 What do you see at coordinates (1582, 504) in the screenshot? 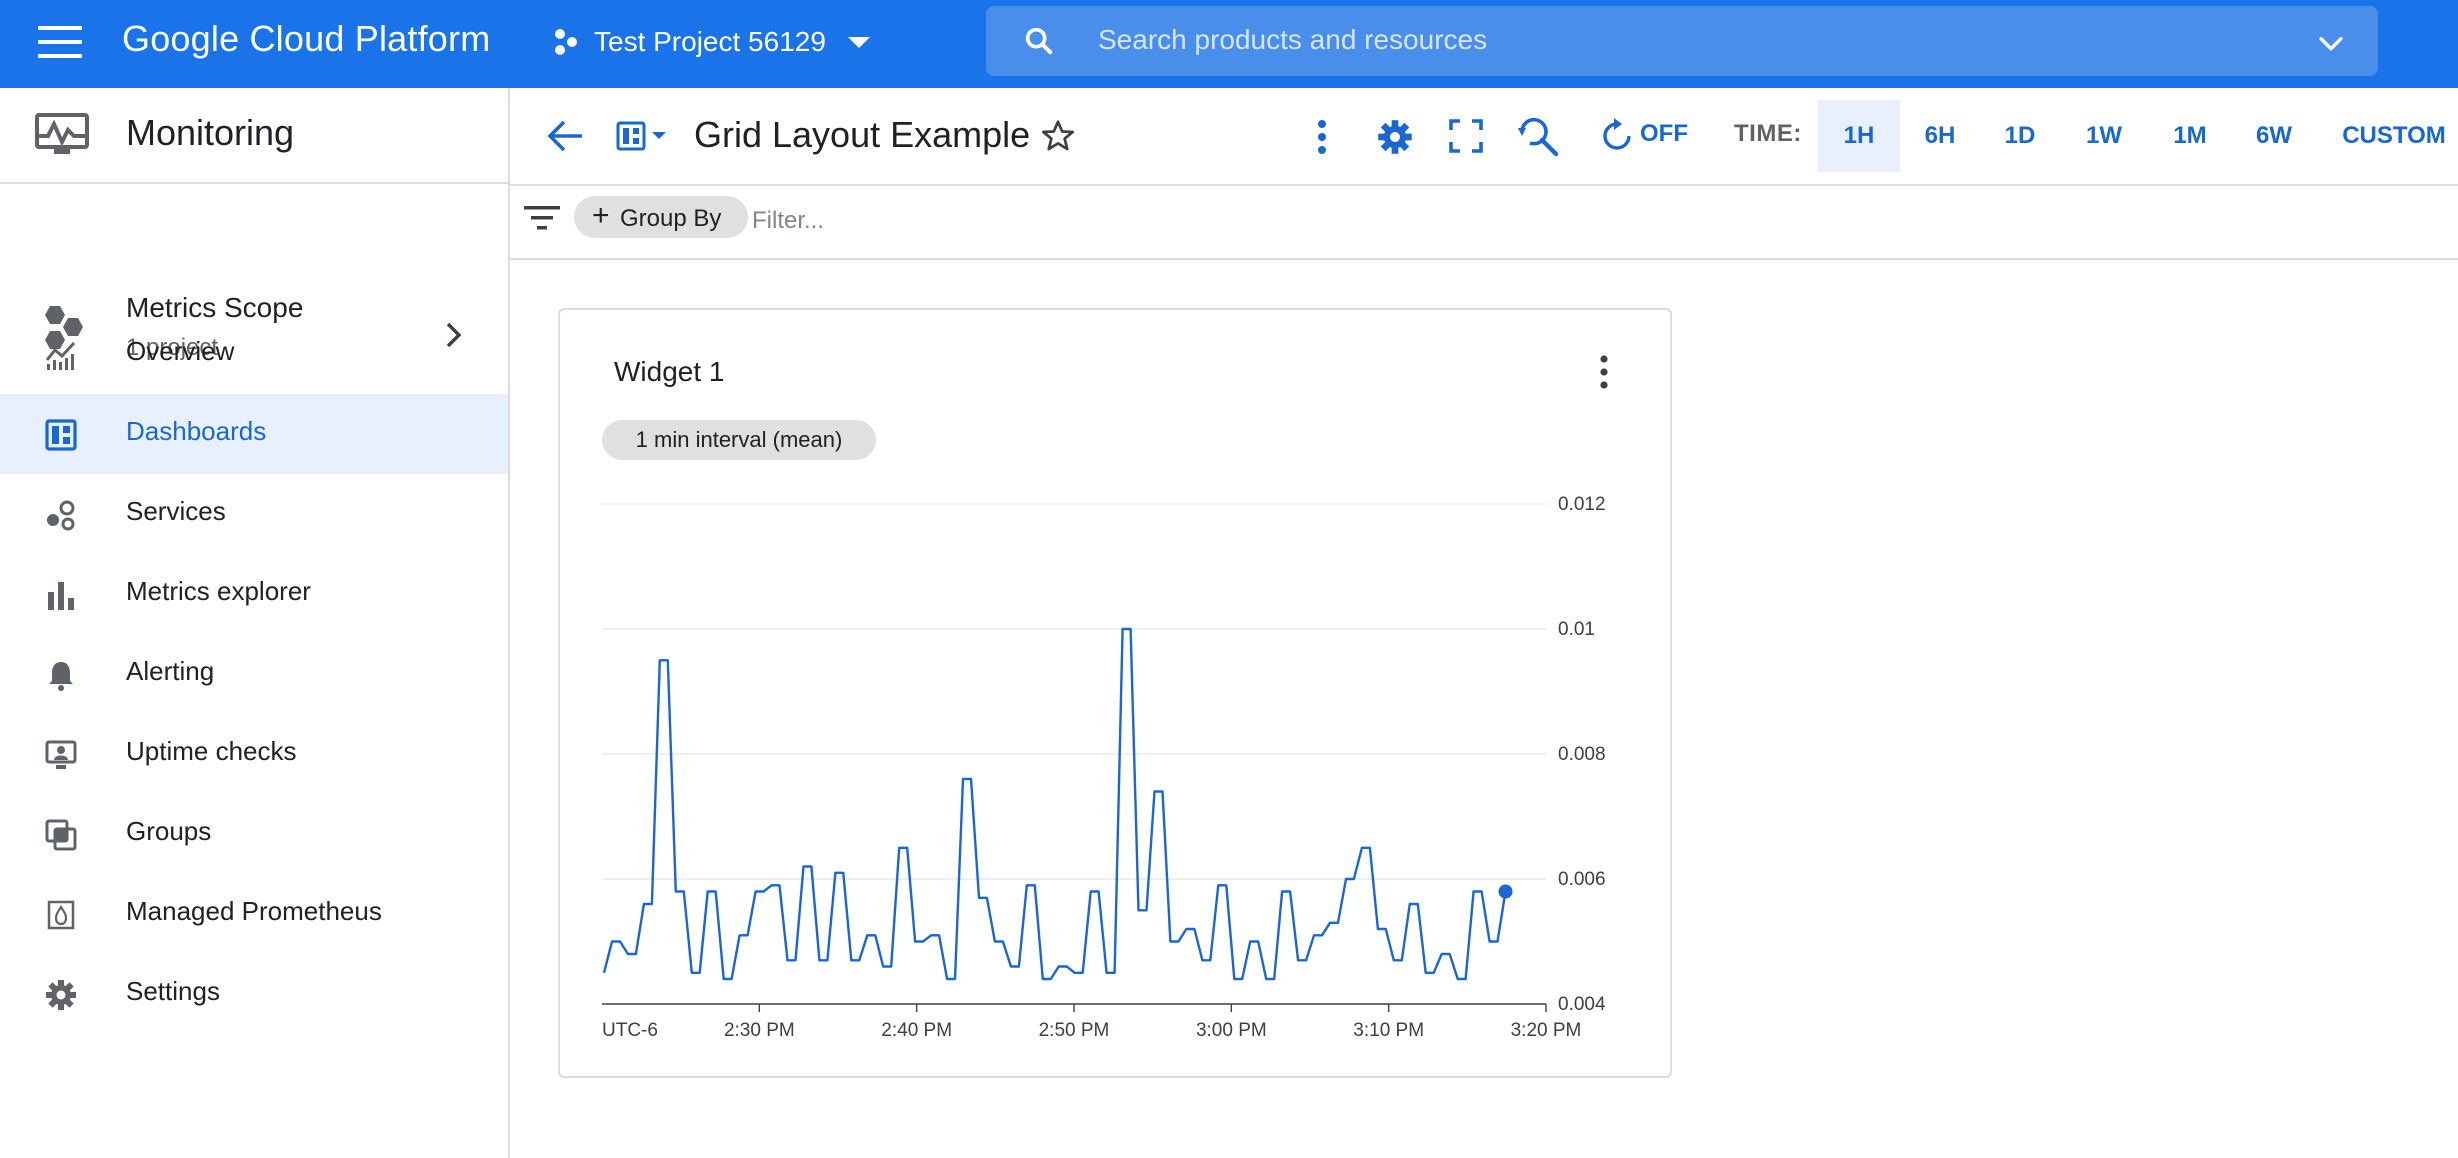
I see `y-tick-label: 0.012` at bounding box center [1582, 504].